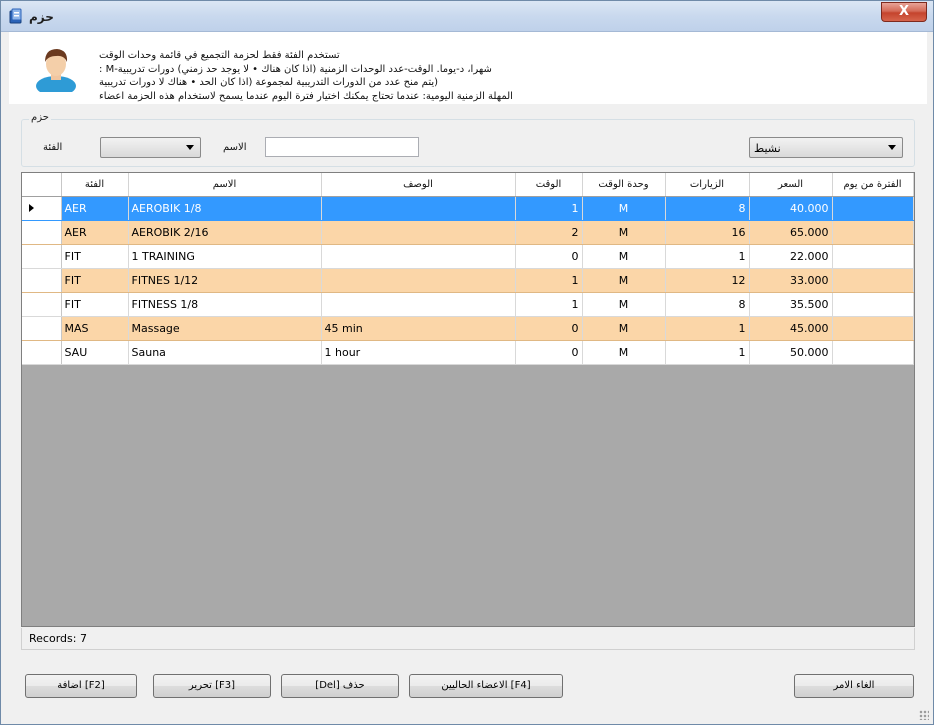  Describe the element at coordinates (235, 147) in the screenshot. I see `name-label: الاسم` at that location.